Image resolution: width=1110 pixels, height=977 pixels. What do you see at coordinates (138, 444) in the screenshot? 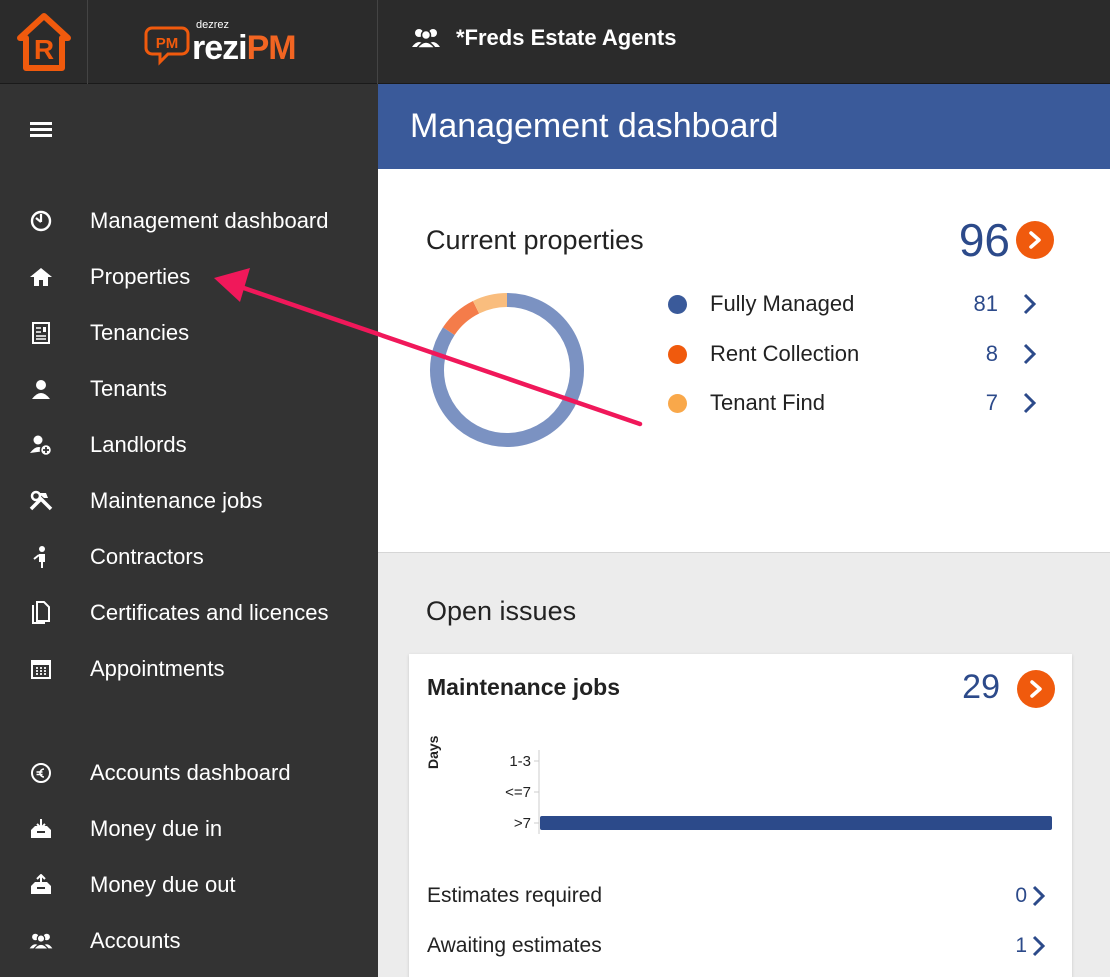
I see `sidebar-item-label: Landlords` at bounding box center [138, 444].